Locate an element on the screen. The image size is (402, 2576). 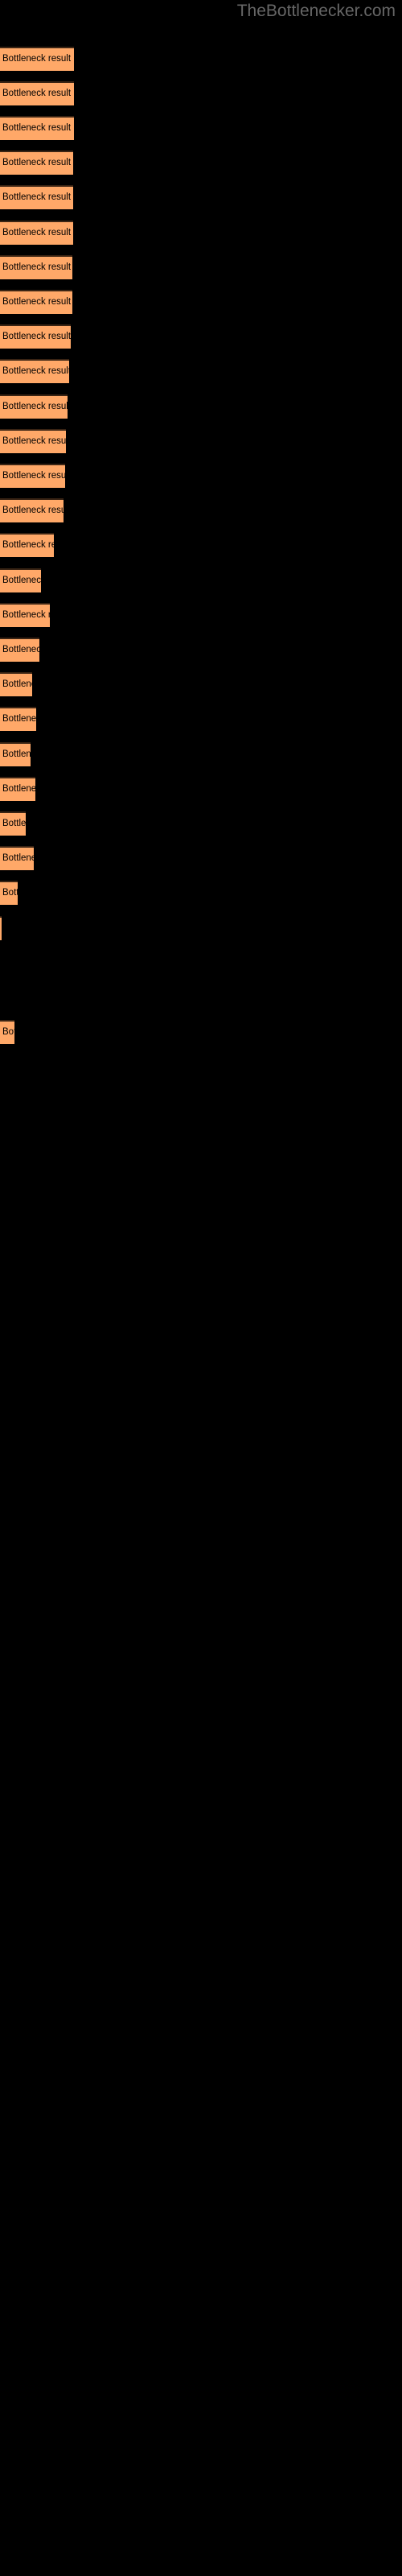
site-watermark: TheBottlenecker.com is located at coordinates (316, 11).